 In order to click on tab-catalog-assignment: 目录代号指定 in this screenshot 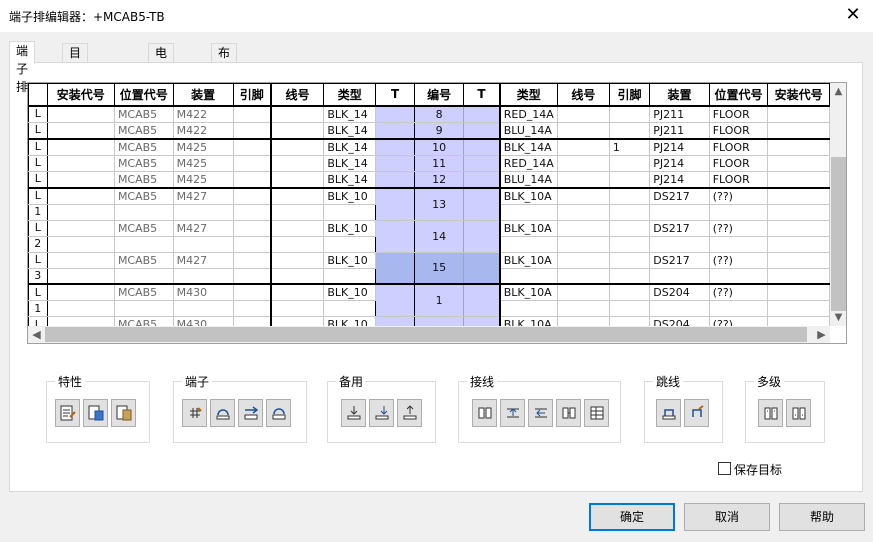, I will do `click(75, 96)`.